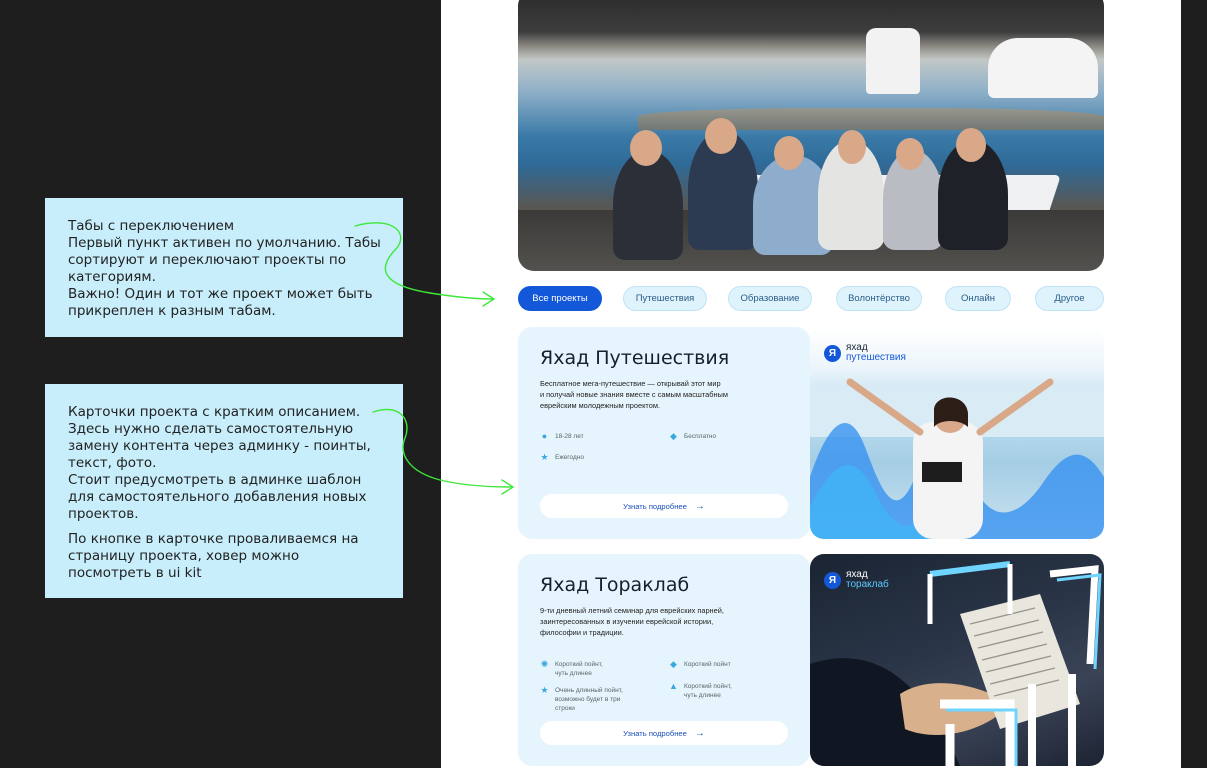 Image resolution: width=1207 pixels, height=768 pixels. What do you see at coordinates (865, 353) in the screenshot?
I see `brand-logo: Я яхад путешествия` at bounding box center [865, 353].